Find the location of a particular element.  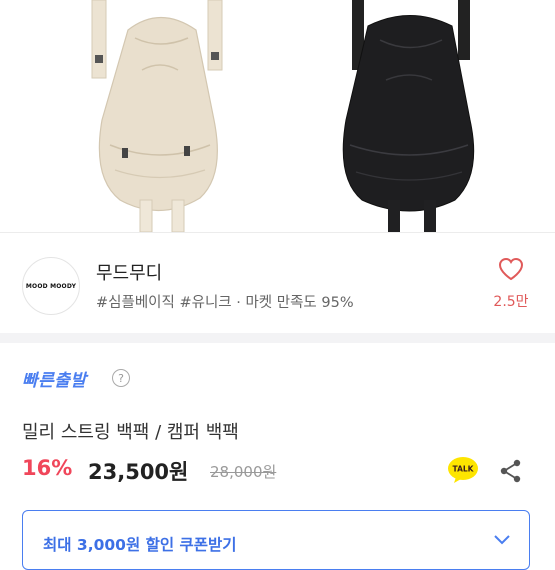

talk-label: TALK is located at coordinates (464, 469).